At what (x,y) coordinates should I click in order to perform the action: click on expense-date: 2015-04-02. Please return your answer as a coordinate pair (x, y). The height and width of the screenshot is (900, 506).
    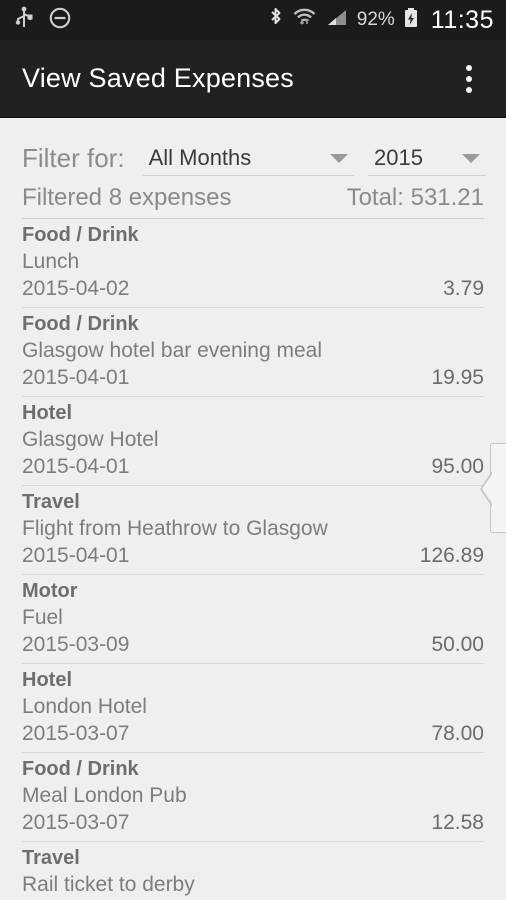
    Looking at the image, I should click on (76, 288).